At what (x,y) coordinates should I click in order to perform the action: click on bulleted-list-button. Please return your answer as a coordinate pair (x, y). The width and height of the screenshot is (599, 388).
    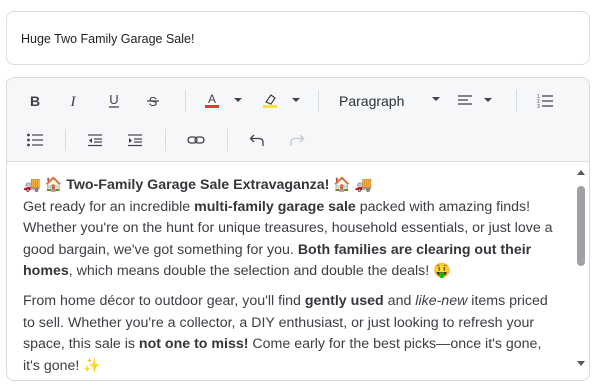
    Looking at the image, I should click on (35, 140).